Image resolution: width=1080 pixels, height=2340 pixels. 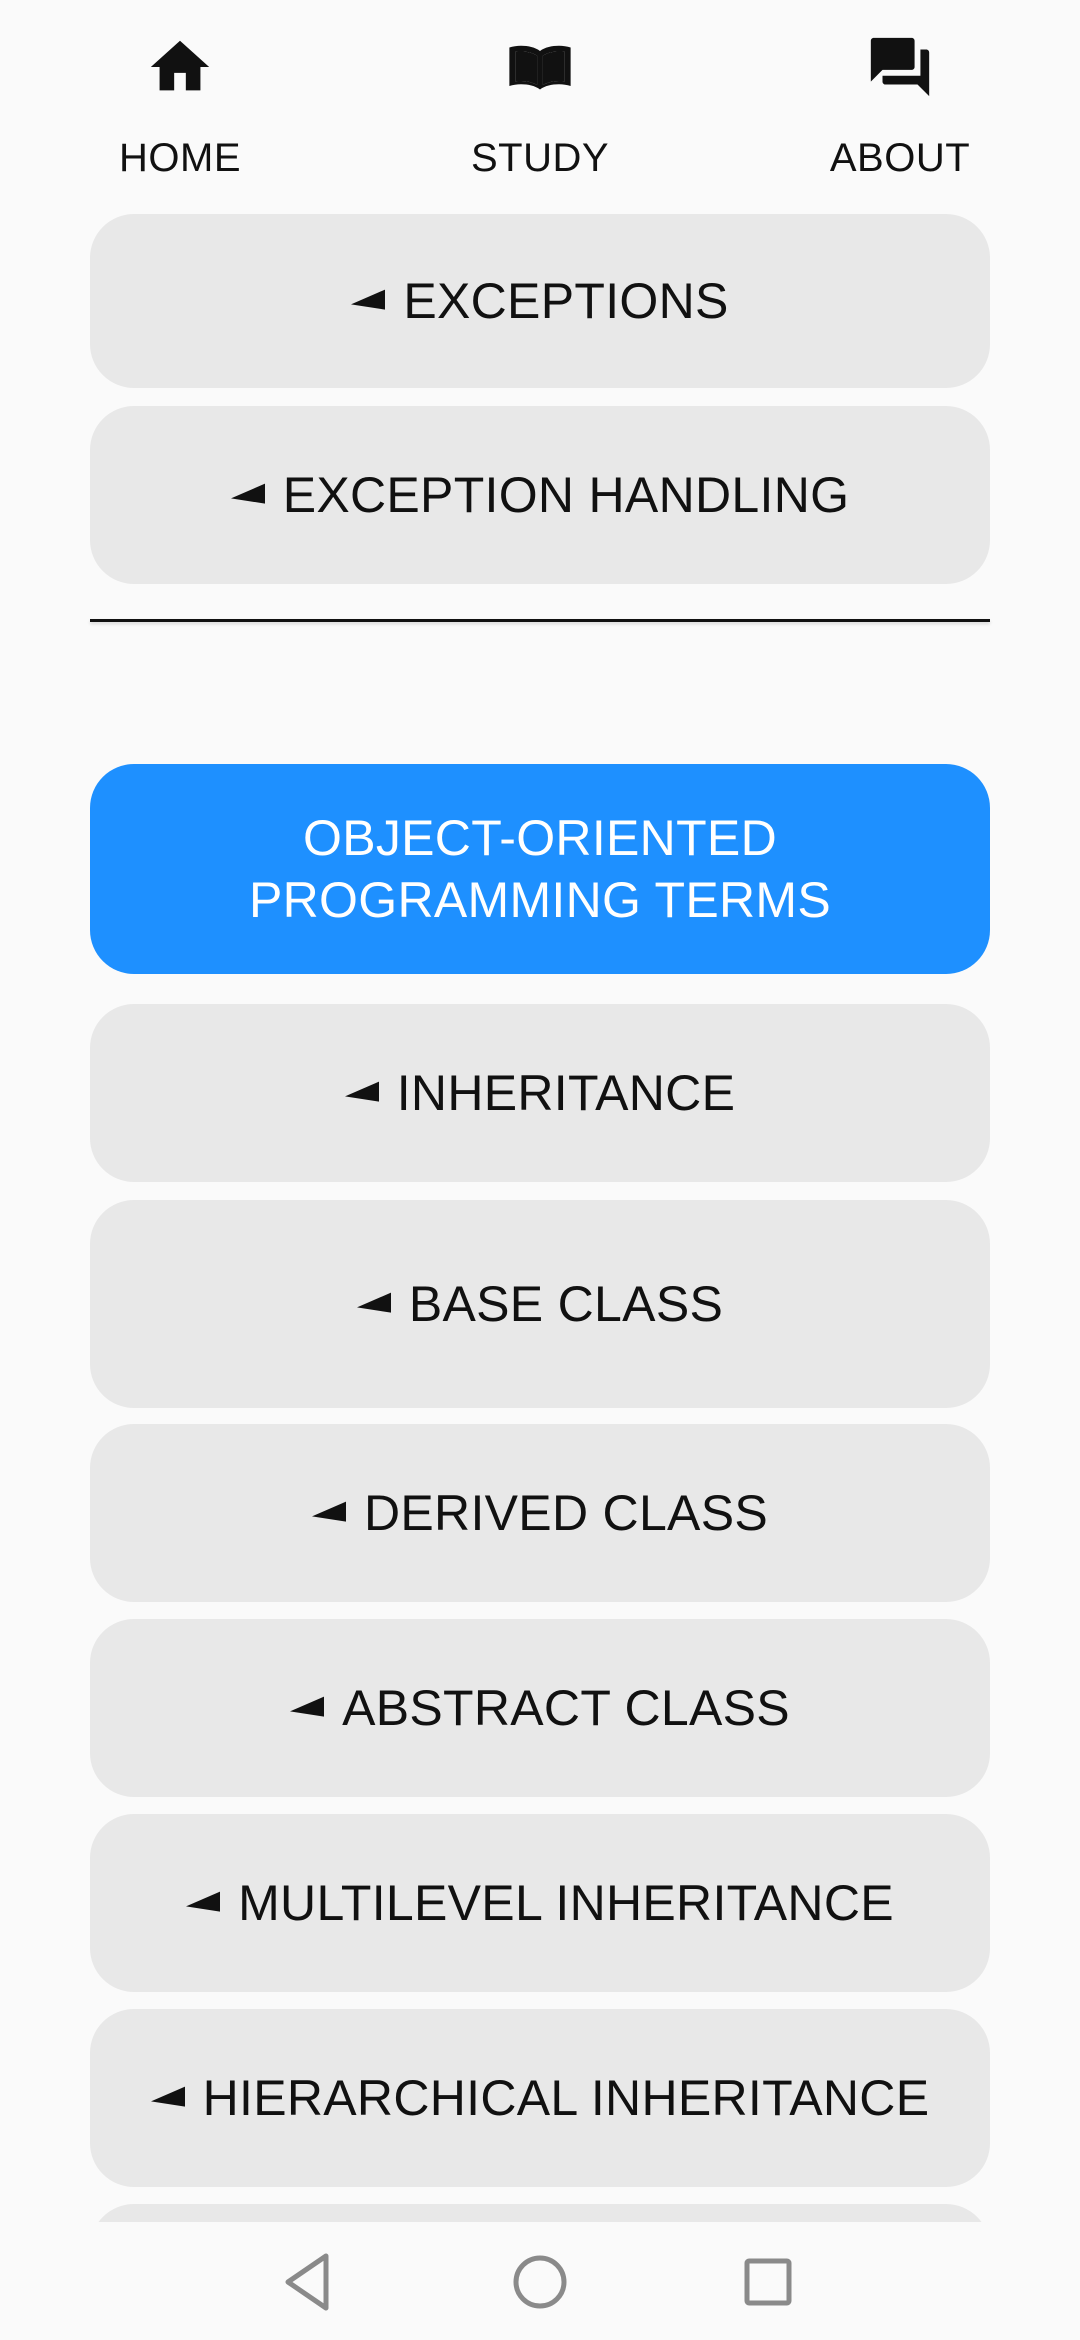 What do you see at coordinates (566, 301) in the screenshot?
I see `topic-label: EXCEPTIONS` at bounding box center [566, 301].